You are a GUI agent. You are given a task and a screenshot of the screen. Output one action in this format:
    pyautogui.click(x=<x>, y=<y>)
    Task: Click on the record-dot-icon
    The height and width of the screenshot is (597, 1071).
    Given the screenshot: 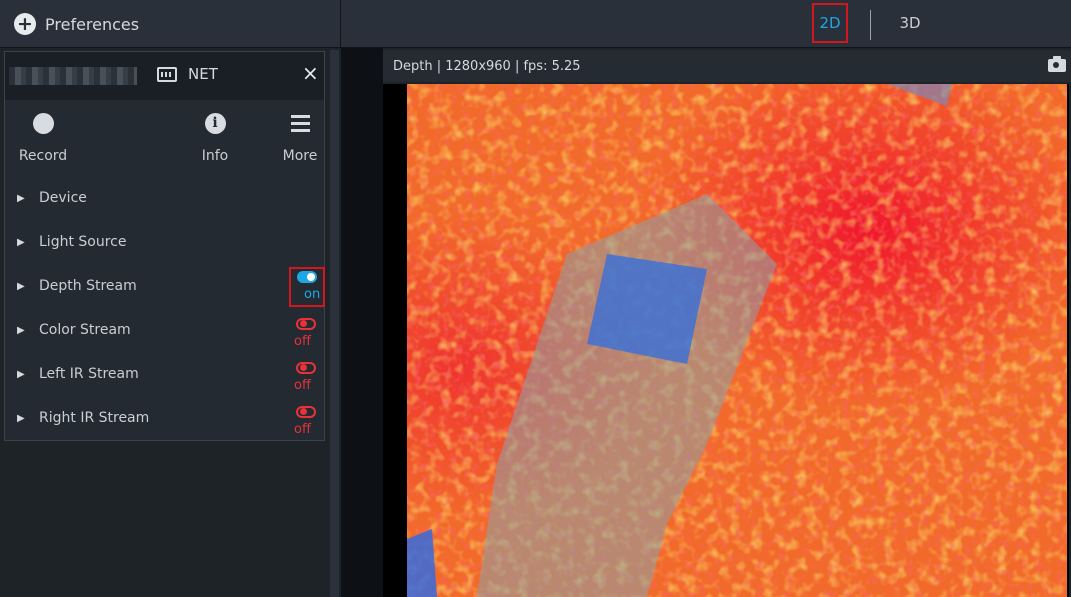 What is the action you would take?
    pyautogui.click(x=43, y=123)
    